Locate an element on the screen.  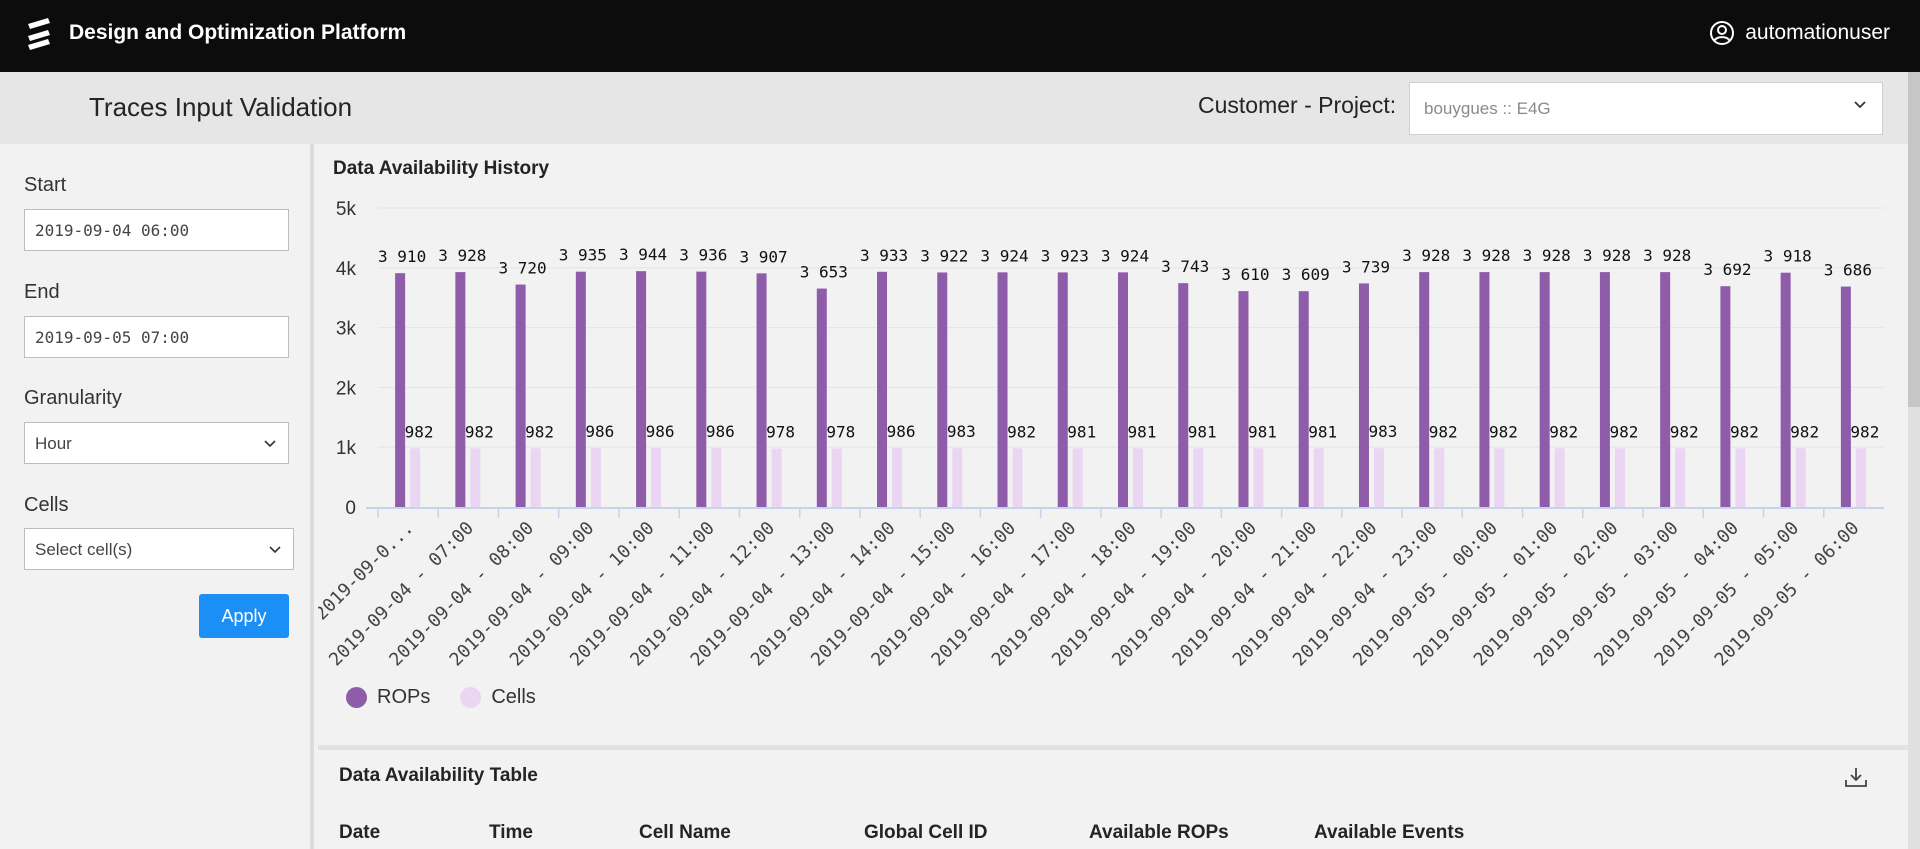
legend-item-rops: ROPs is located at coordinates (388, 697).